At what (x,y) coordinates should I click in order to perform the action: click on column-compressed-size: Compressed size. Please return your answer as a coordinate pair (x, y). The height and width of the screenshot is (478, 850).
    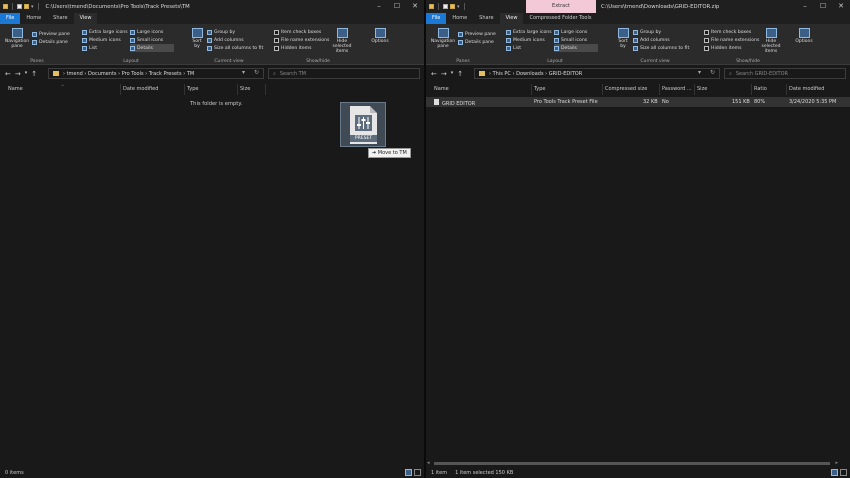
    Looking at the image, I should click on (626, 89).